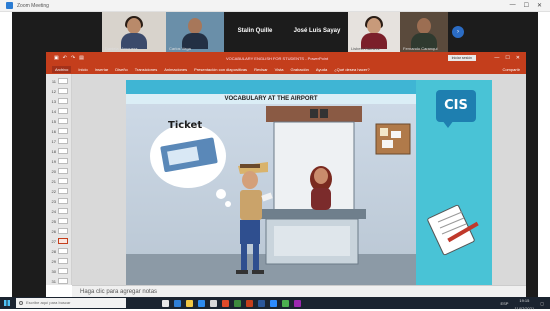  What do you see at coordinates (59, 121) in the screenshot?
I see `slide-thumbnail: 15` at bounding box center [59, 121].